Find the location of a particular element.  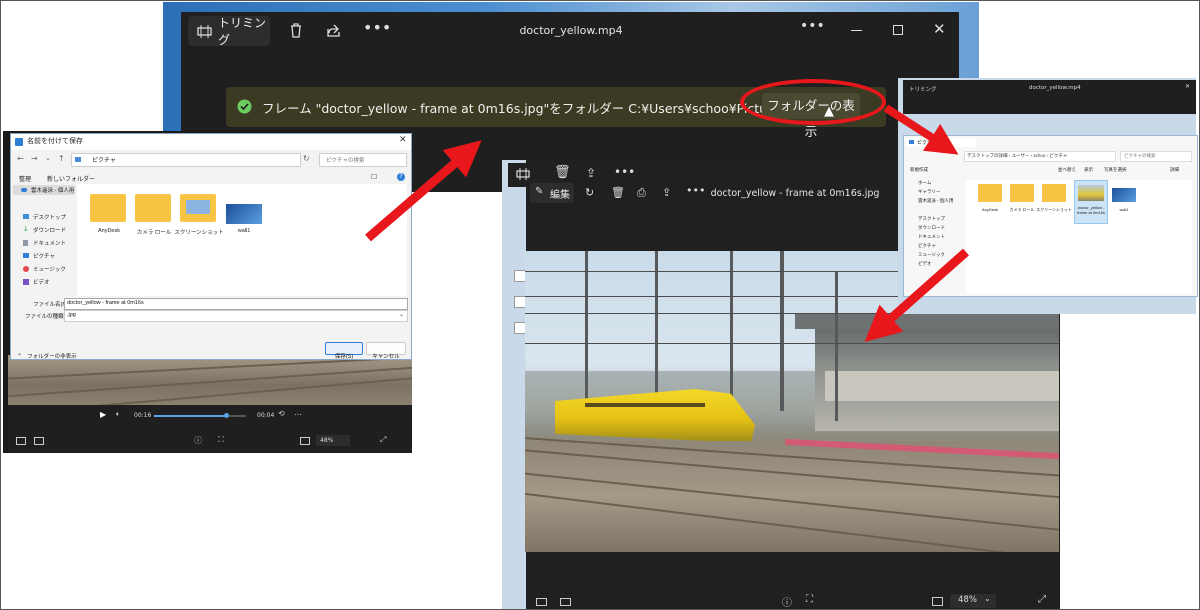

maximize-icon is located at coordinates (898, 30).